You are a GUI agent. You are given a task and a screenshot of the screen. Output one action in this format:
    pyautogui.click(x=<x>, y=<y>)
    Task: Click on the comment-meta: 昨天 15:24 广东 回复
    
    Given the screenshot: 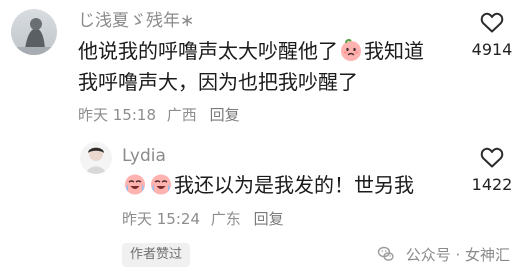 What is the action you would take?
    pyautogui.click(x=206, y=219)
    